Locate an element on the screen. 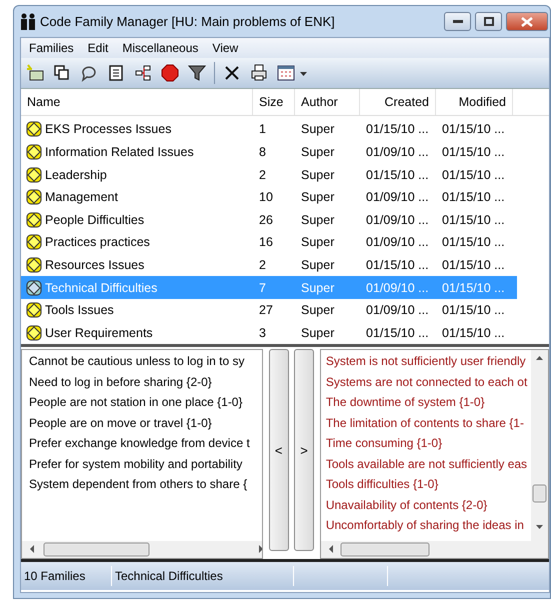  size-cell-text: 1 is located at coordinates (262, 129).